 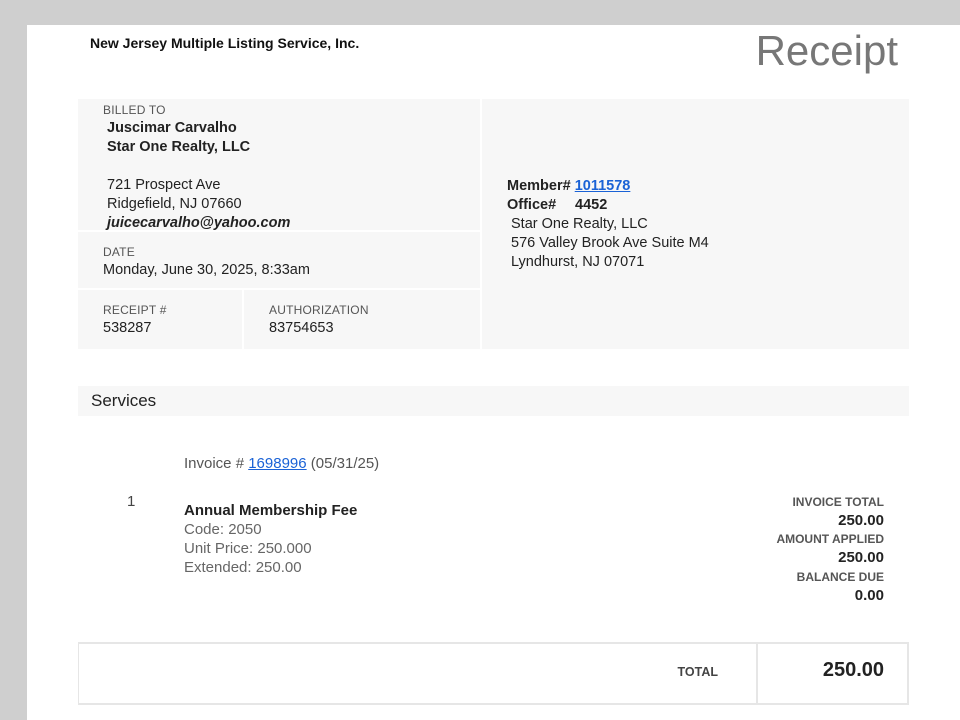 I want to click on office-label: Office#, so click(x=532, y=205).